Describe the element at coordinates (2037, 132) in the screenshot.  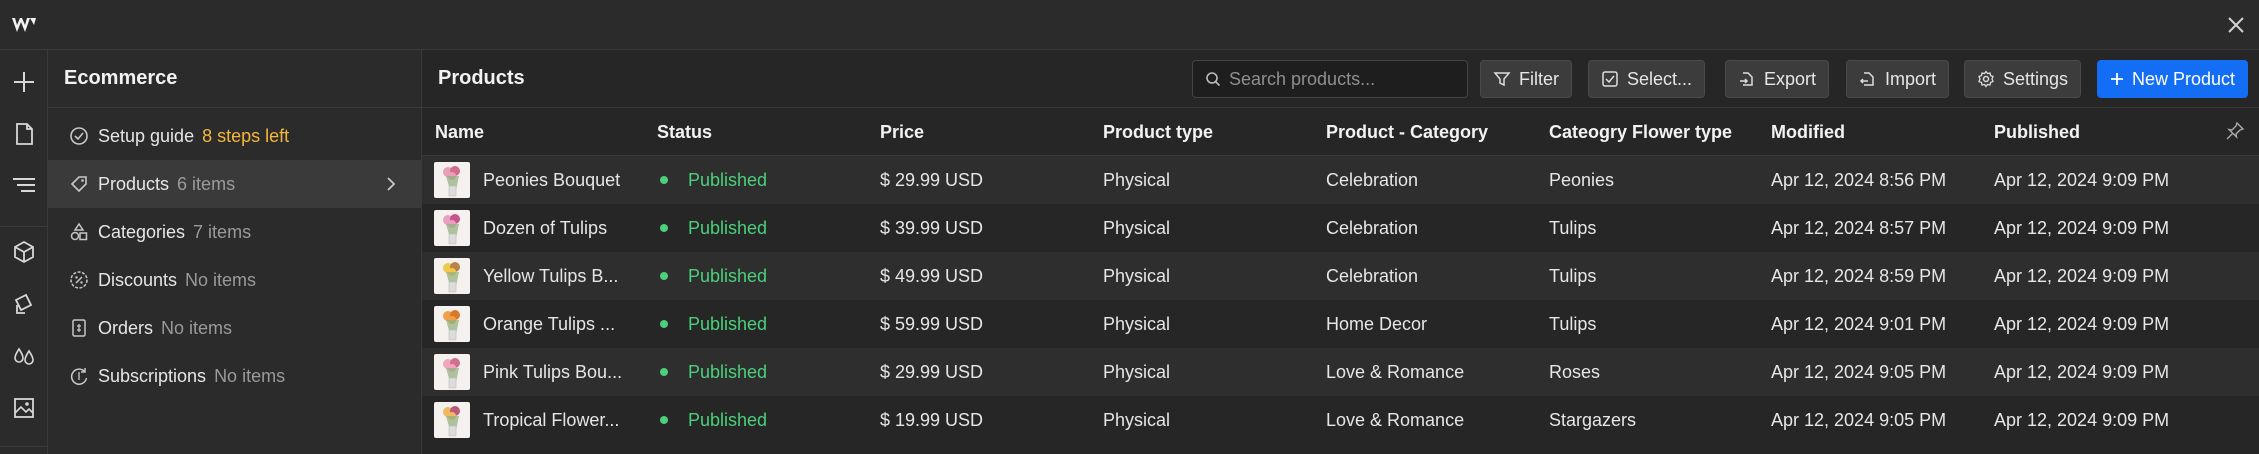
I see `column-header-published: Published` at that location.